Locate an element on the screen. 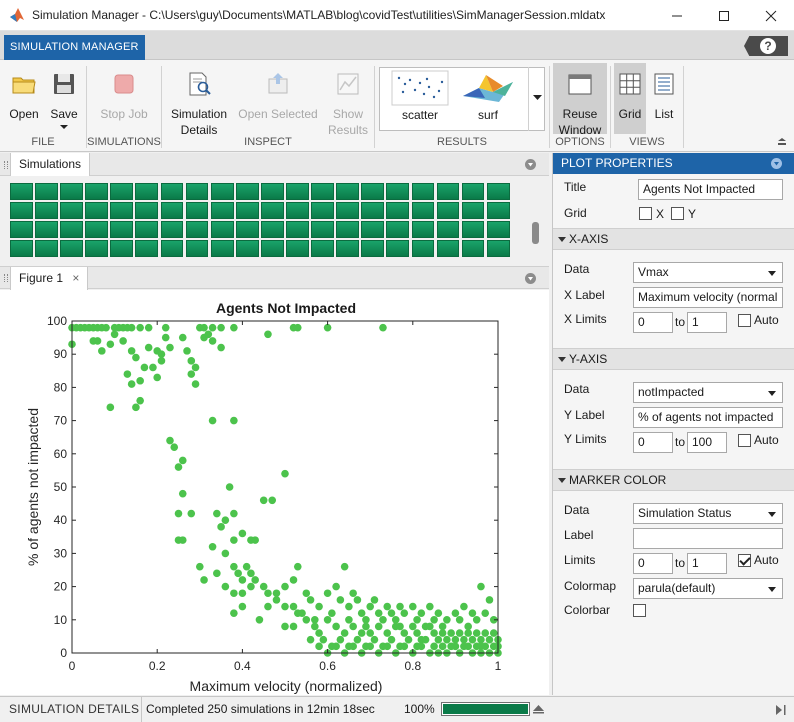  open-selected-button: Open Selected is located at coordinates (278, 96).